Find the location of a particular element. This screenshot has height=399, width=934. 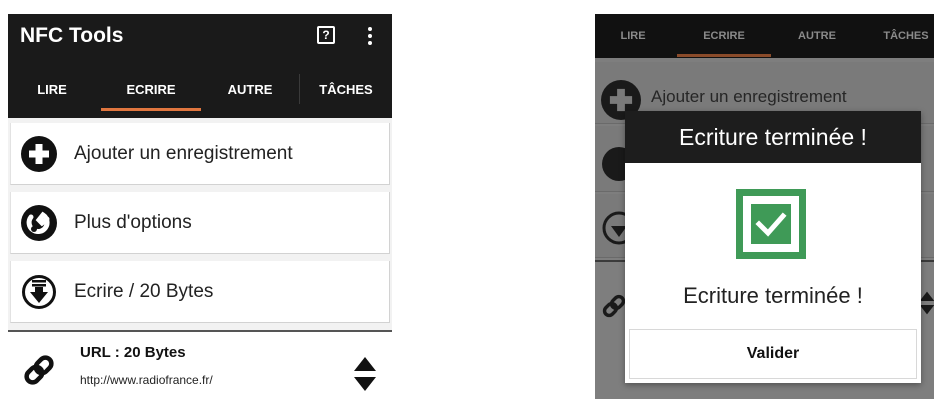

dimmed-link-icon is located at coordinates (614, 306).